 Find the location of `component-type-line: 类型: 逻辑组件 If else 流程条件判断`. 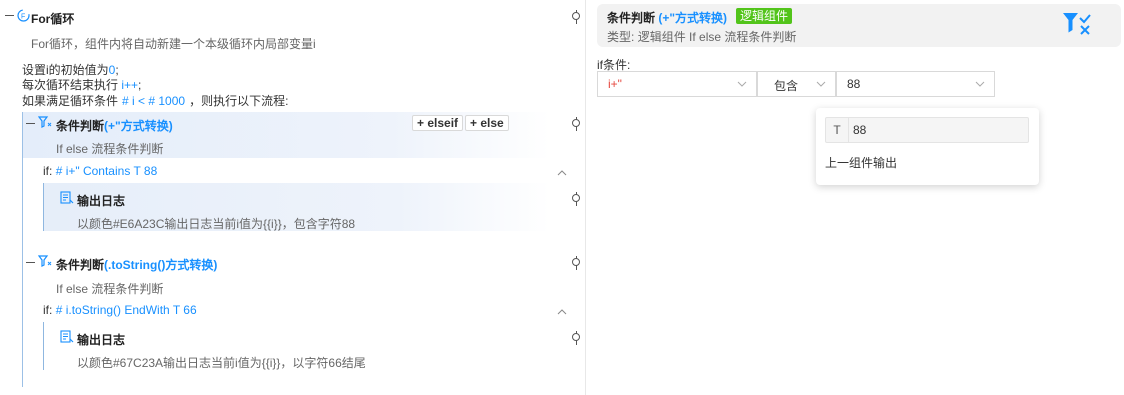

component-type-line: 类型: 逻辑组件 If else 流程条件判断 is located at coordinates (702, 37).